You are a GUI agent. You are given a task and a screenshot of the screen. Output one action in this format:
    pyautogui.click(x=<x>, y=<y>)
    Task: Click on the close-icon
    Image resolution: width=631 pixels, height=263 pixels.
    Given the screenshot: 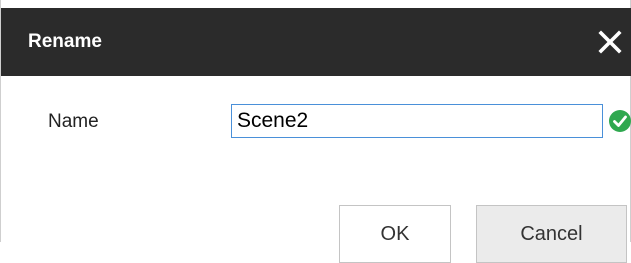 What is the action you would take?
    pyautogui.click(x=610, y=42)
    